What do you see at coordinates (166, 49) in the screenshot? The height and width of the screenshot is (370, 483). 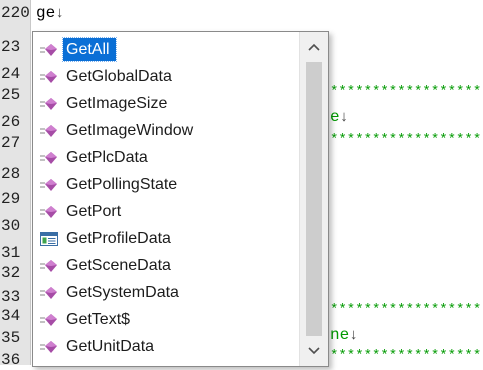 I see `autocomplete-item: GetAll` at bounding box center [166, 49].